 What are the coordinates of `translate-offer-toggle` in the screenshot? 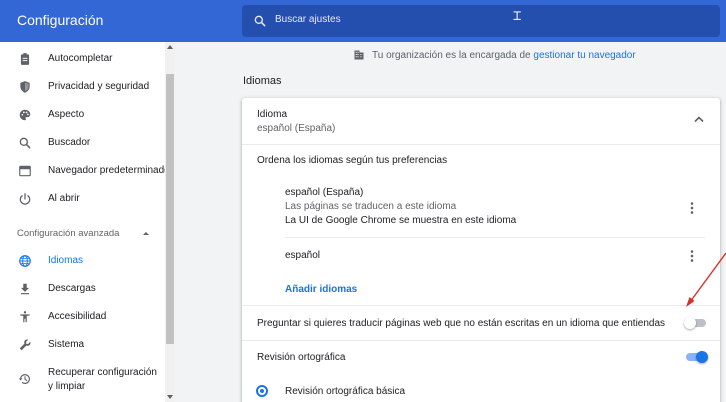 It's located at (695, 323).